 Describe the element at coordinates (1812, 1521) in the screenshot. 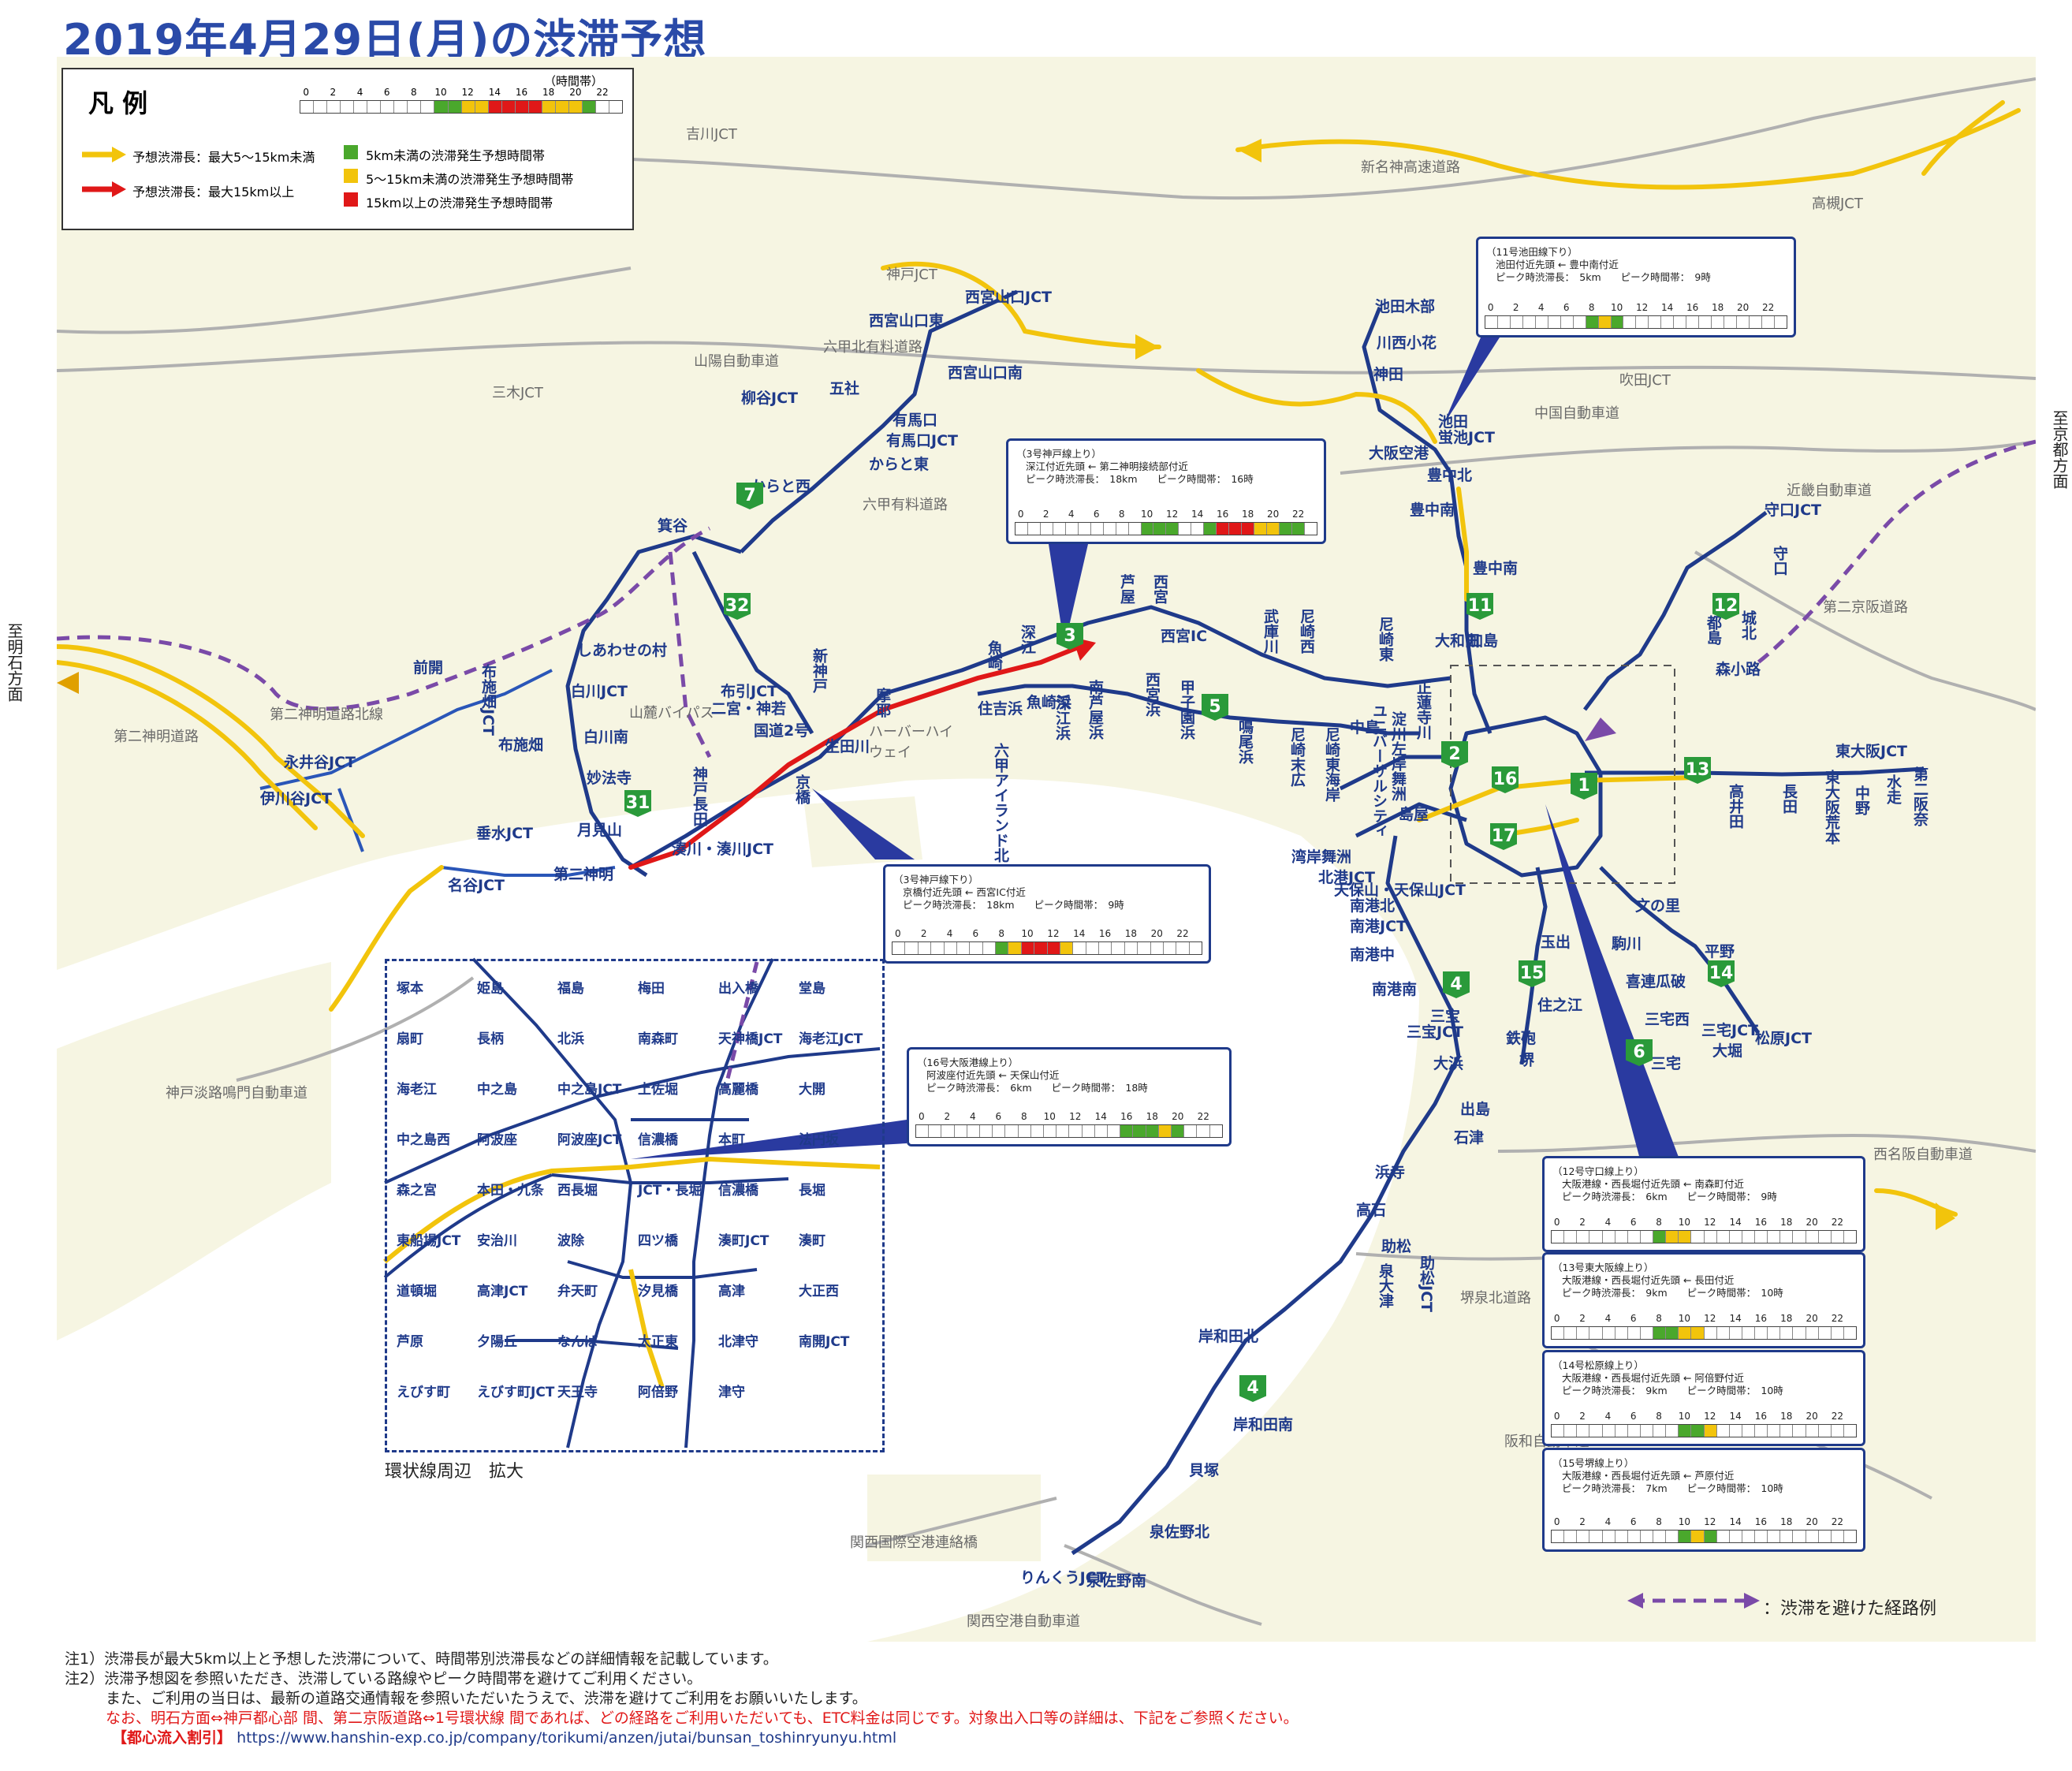

I see `forecast-sakai-hour-20: 20` at that location.